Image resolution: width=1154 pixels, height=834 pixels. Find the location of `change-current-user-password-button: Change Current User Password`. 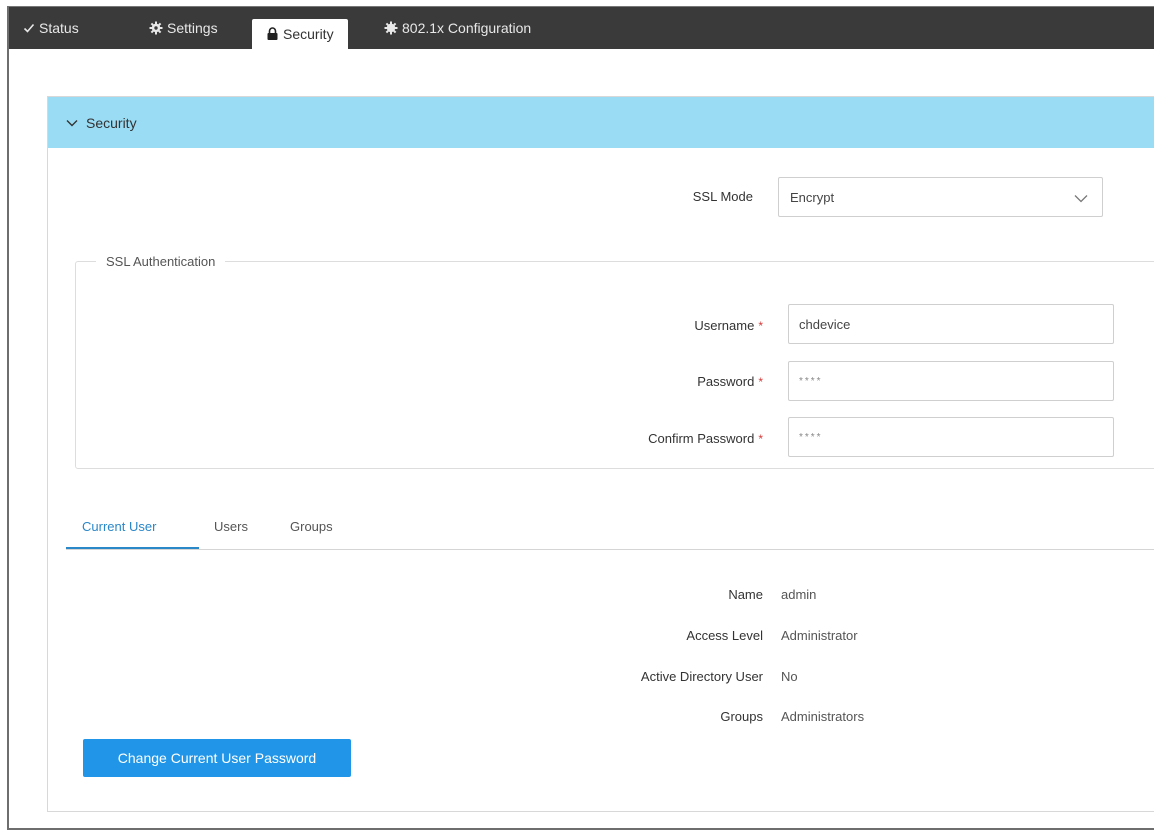

change-current-user-password-button: Change Current User Password is located at coordinates (217, 758).